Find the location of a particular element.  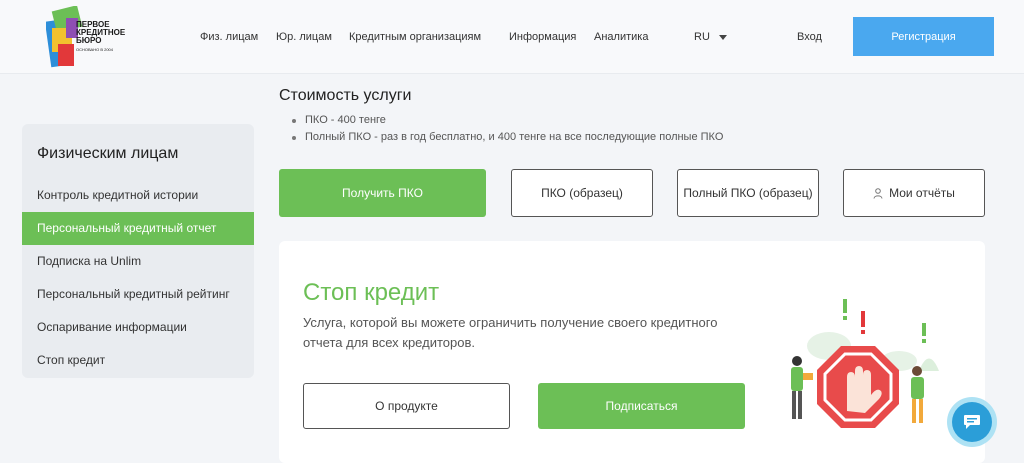

nav-individuals: Физ. лицам is located at coordinates (229, 37).